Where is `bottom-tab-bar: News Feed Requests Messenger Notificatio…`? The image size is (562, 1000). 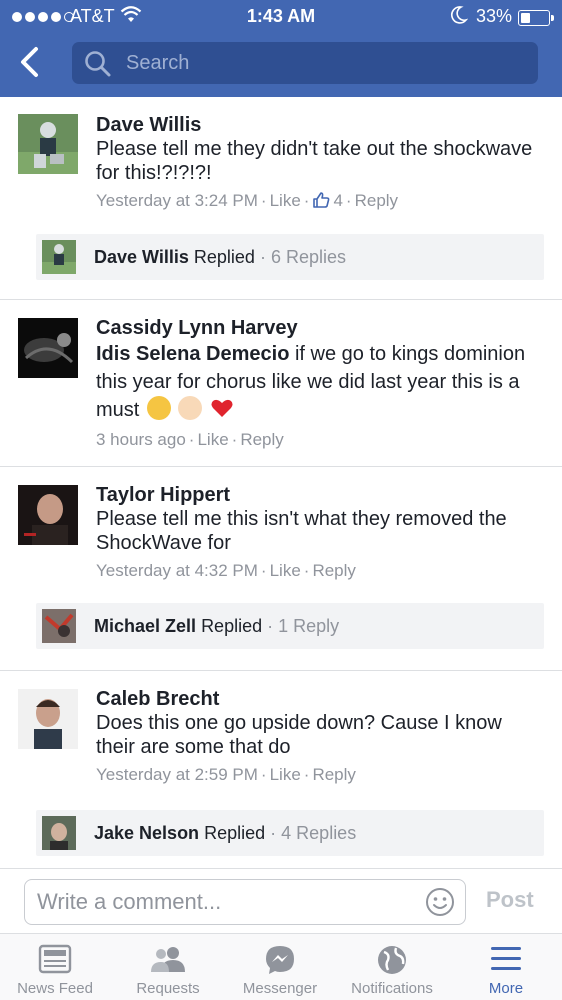 bottom-tab-bar: News Feed Requests Messenger Notificatio… is located at coordinates (281, 966).